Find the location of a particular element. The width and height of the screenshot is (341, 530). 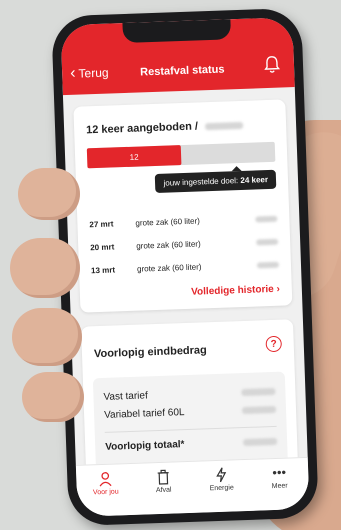

back-button: ‹ Terug is located at coordinates (89, 73).